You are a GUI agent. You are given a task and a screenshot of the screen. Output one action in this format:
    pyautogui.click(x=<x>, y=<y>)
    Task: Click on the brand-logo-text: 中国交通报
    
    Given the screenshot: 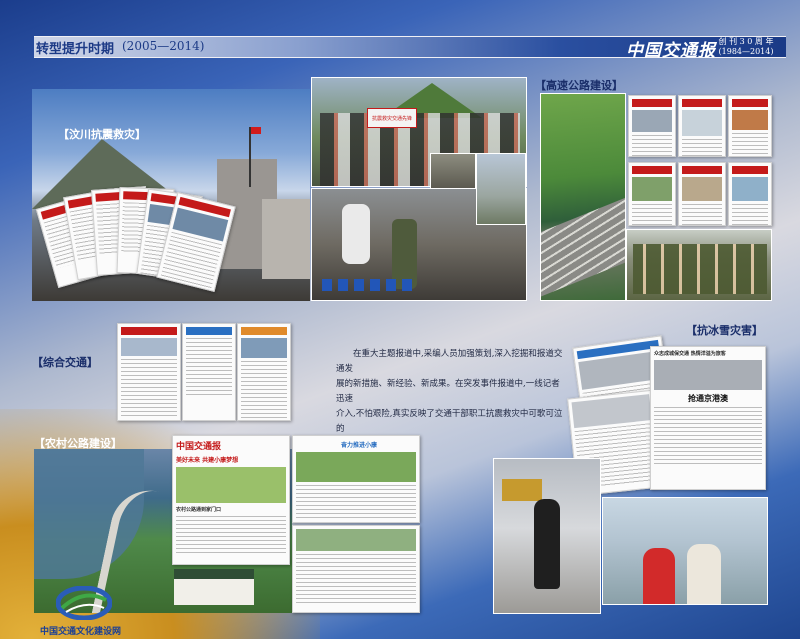 What is the action you would take?
    pyautogui.click(x=671, y=51)
    